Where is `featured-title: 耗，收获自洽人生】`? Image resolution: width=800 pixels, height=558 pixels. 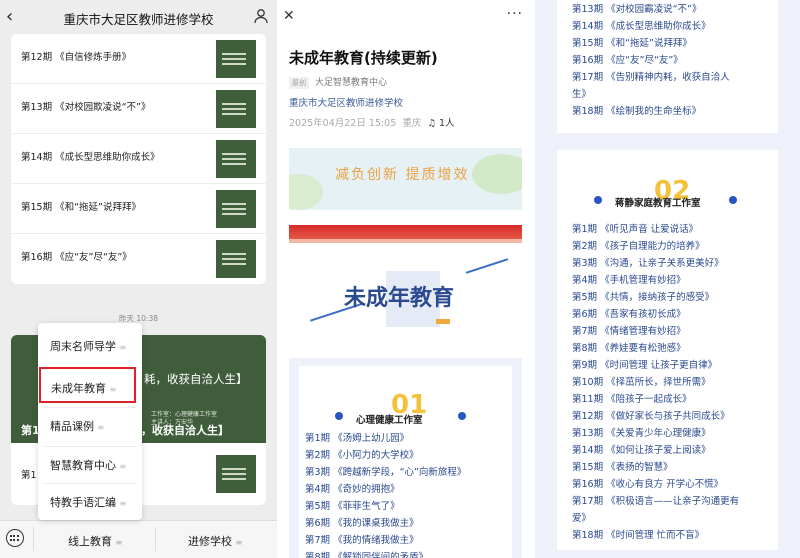
featured-title: 耗，收获自洽人生】 is located at coordinates (196, 379).